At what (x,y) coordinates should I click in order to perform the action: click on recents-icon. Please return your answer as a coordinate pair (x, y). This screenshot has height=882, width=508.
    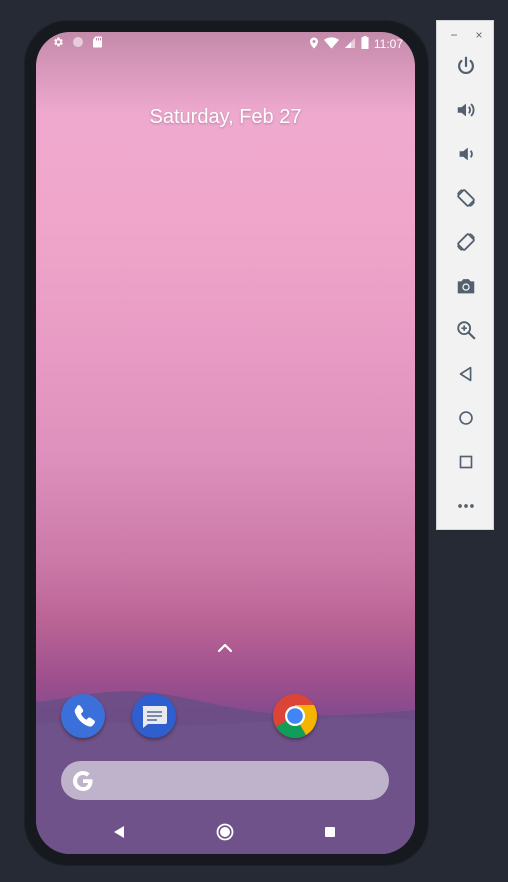
    Looking at the image, I should click on (330, 832).